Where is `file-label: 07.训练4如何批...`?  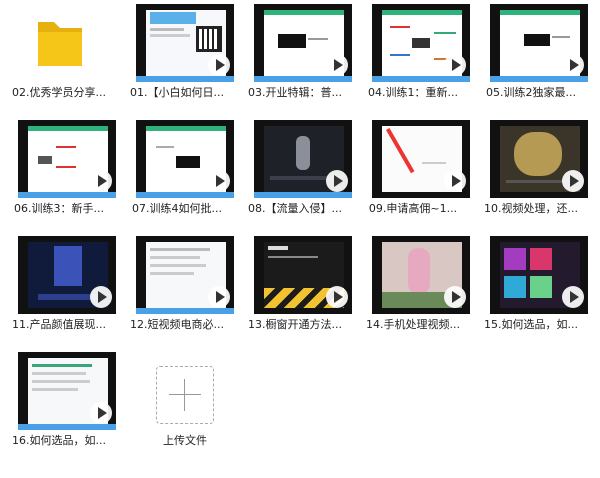 file-label: 07.训练4如何批... is located at coordinates (177, 208).